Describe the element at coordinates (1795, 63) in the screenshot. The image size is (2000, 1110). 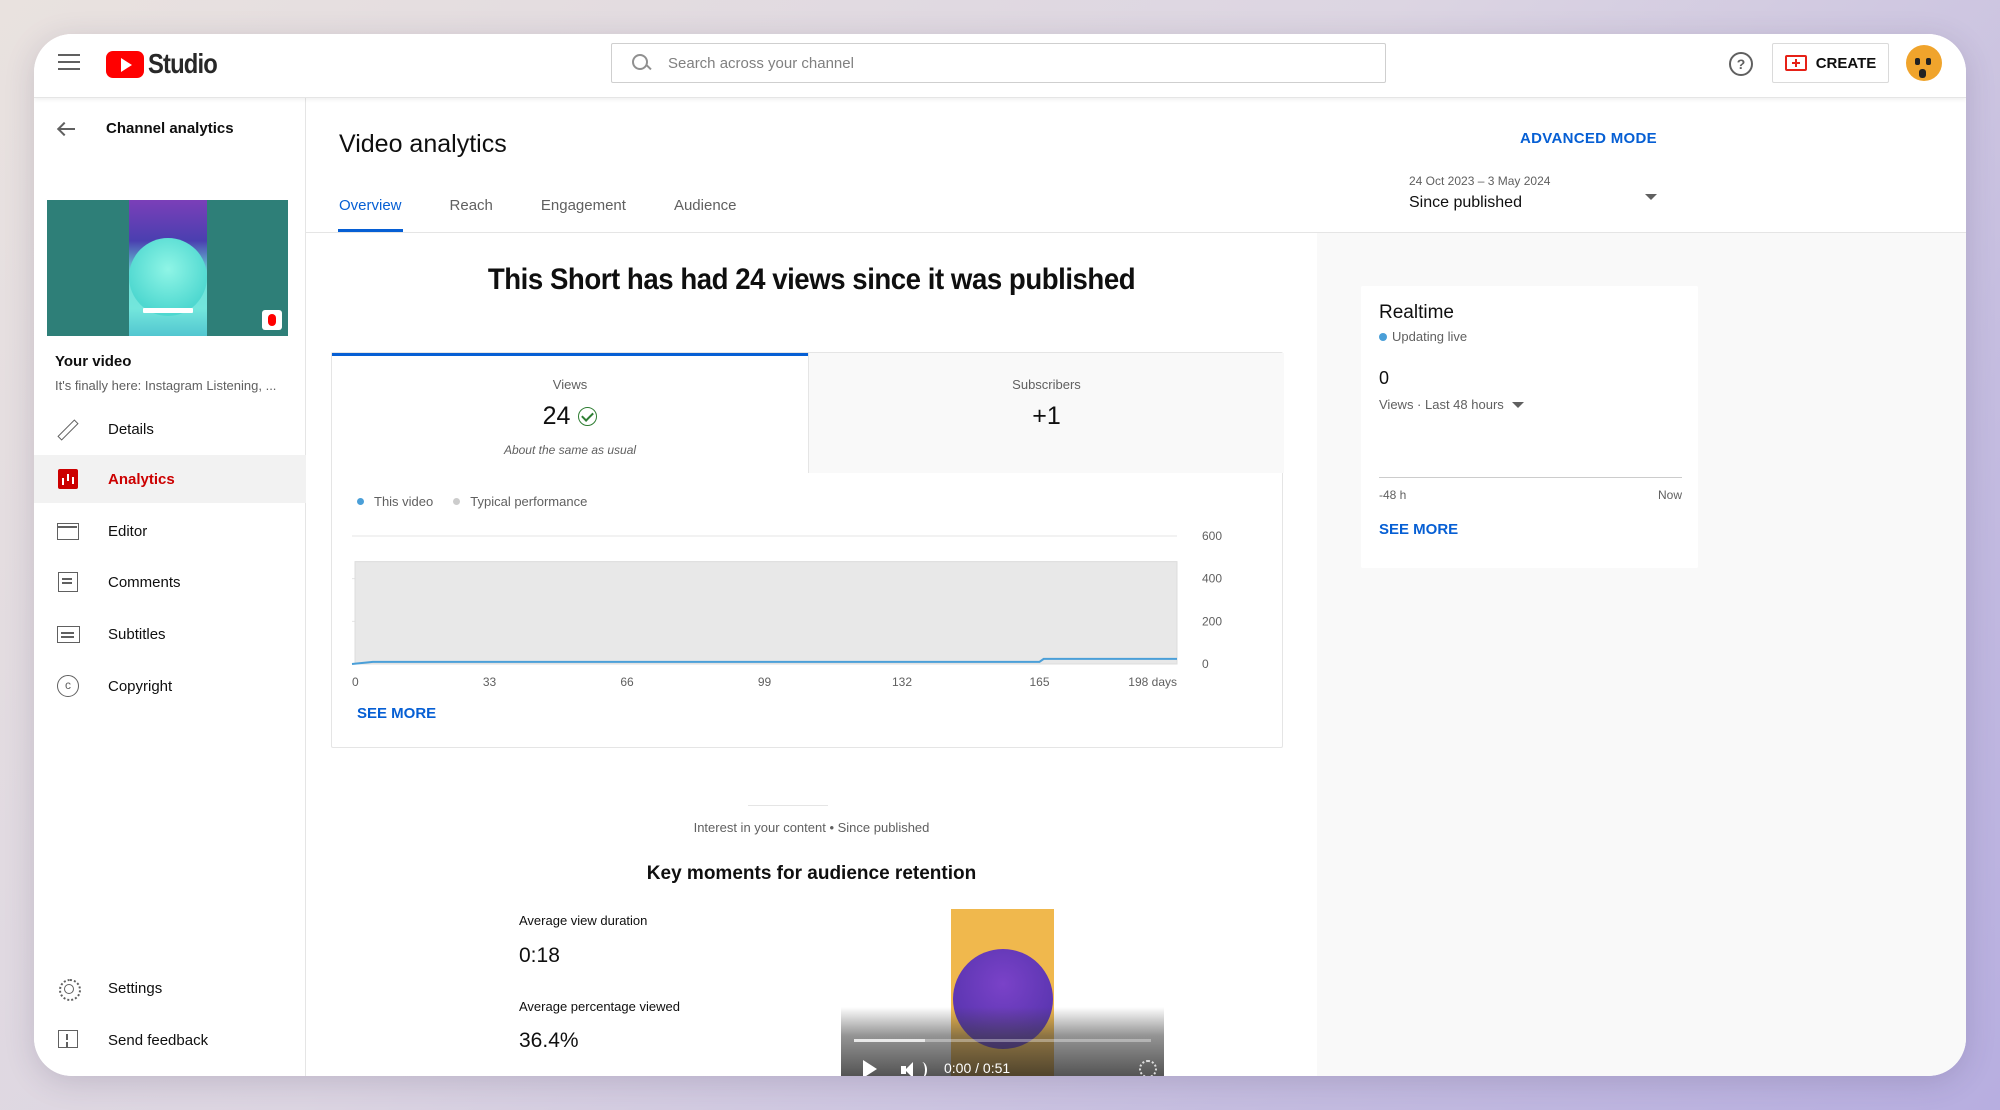
I see `create-video-icon` at that location.